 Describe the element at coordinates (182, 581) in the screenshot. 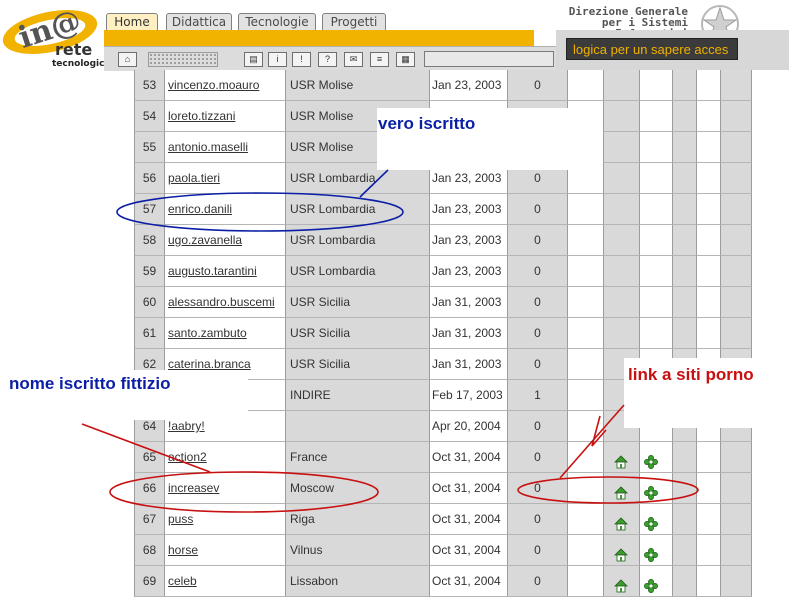

I see `username-link: celeb` at that location.